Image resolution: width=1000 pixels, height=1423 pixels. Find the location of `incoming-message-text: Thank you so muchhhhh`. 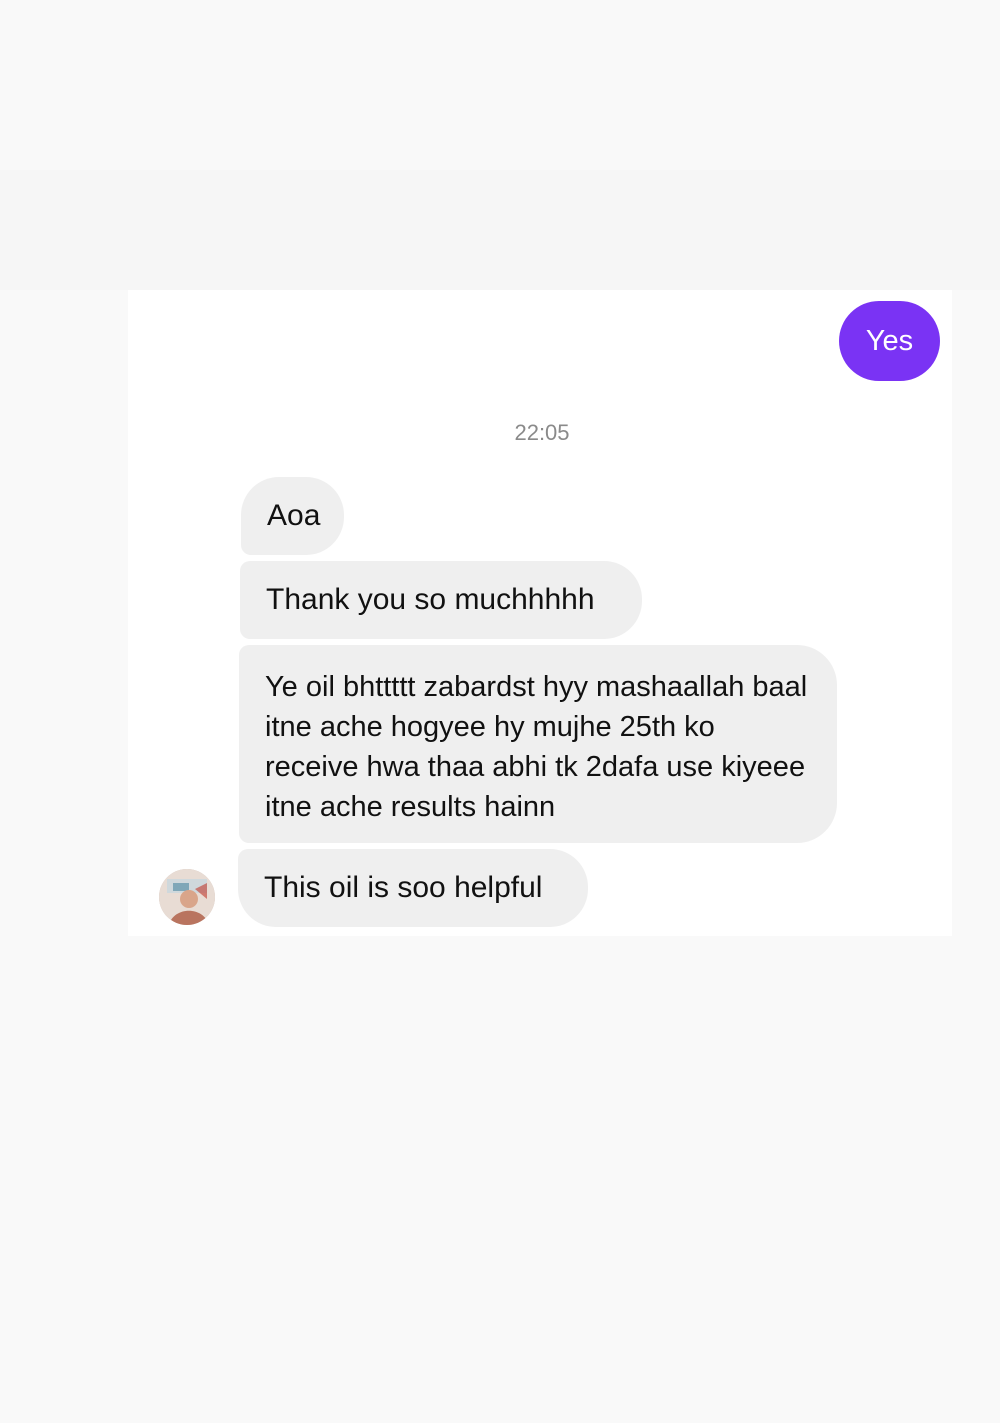

incoming-message-text: Thank you so muchhhhh is located at coordinates (430, 599).